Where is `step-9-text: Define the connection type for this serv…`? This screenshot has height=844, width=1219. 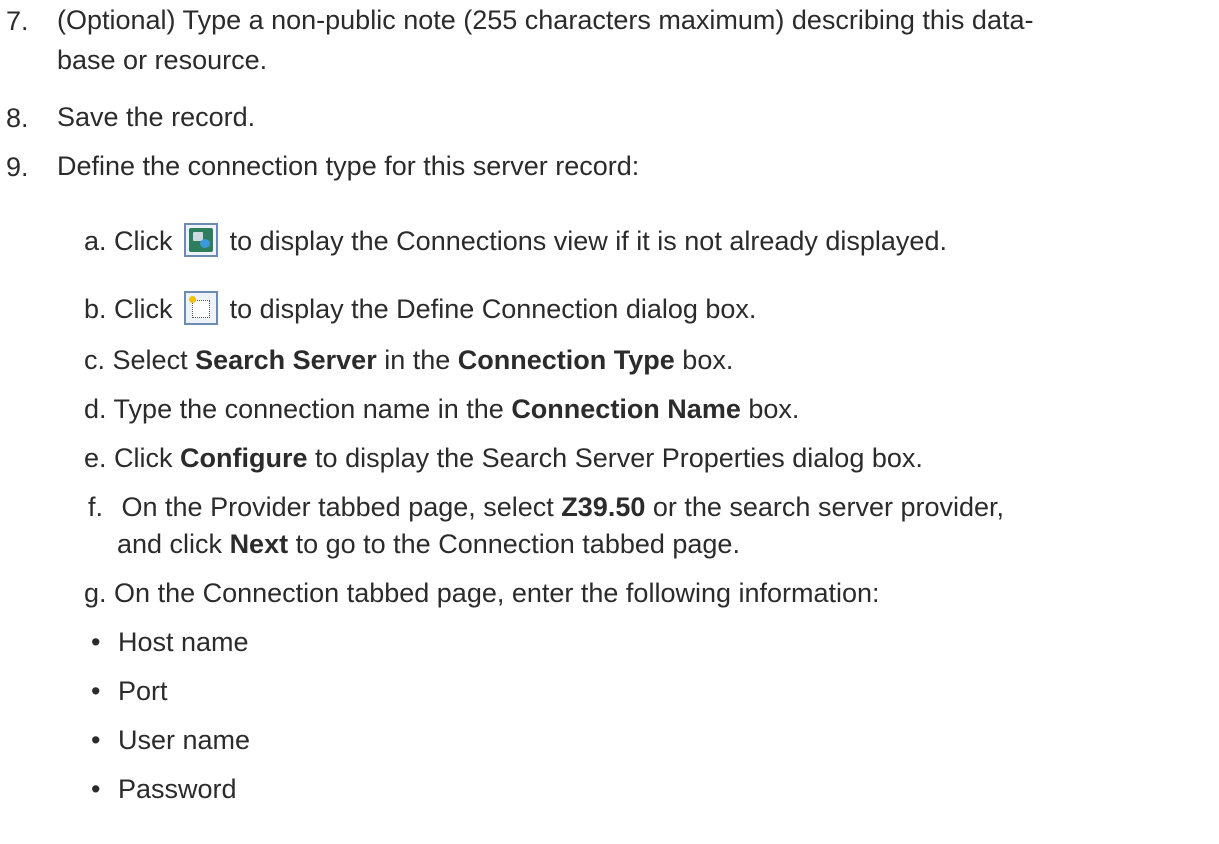
step-9-text: Define the connection type for this serv… is located at coordinates (348, 166).